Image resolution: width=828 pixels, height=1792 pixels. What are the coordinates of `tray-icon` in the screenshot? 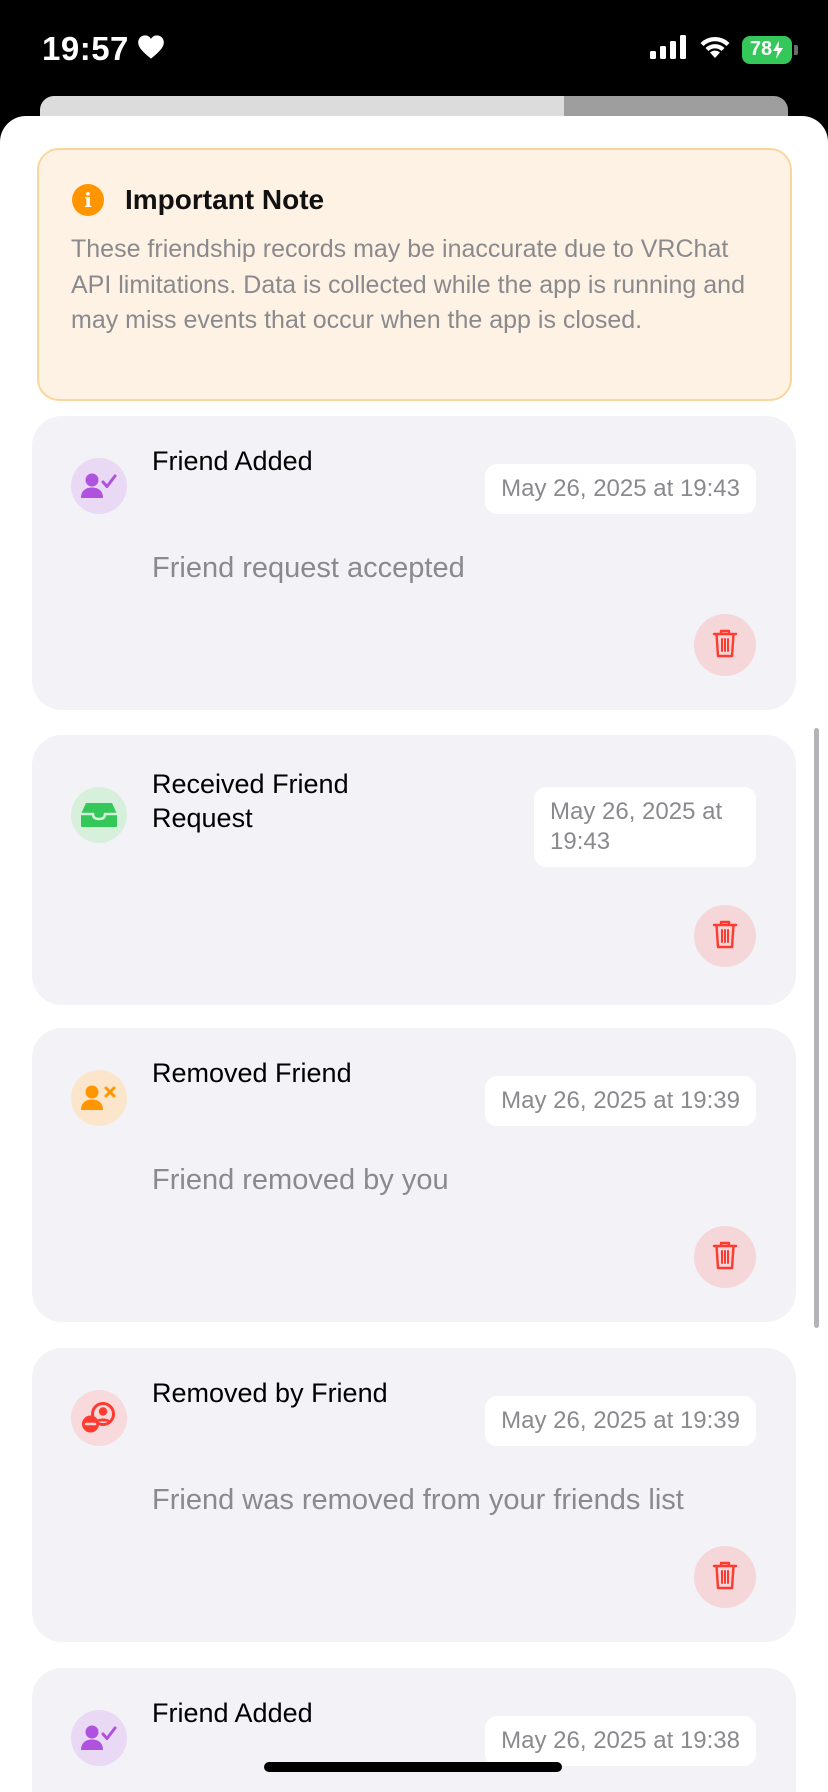 It's located at (99, 815).